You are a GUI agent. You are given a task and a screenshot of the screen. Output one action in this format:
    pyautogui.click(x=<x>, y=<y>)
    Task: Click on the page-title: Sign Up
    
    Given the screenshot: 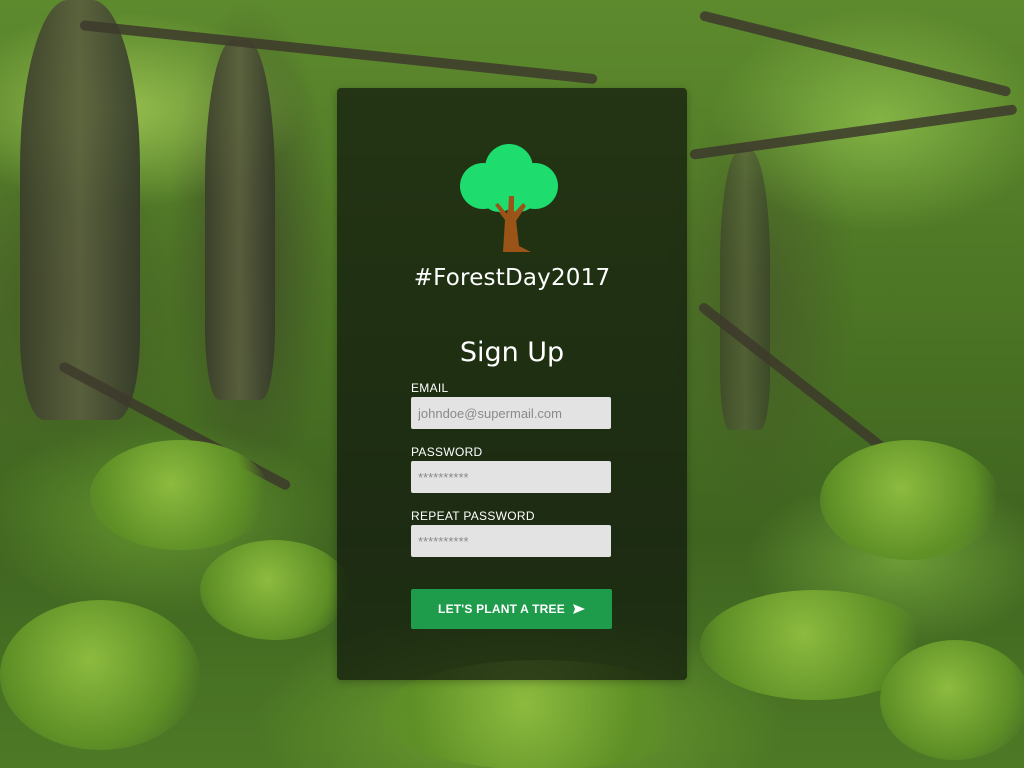 What is the action you would take?
    pyautogui.click(x=512, y=352)
    